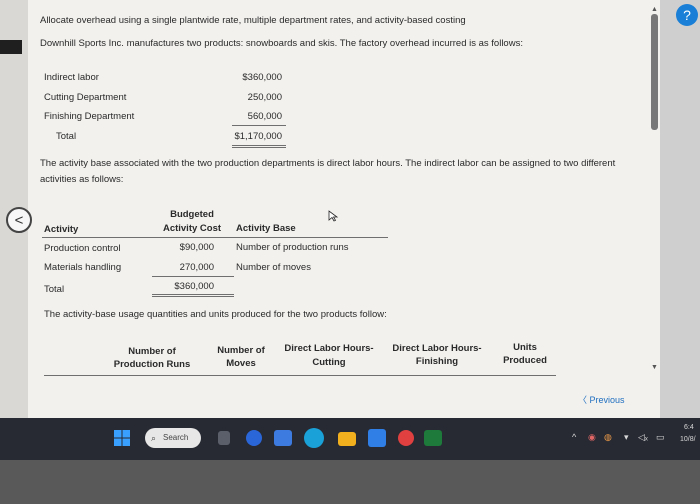 This screenshot has width=700, height=504. Describe the element at coordinates (266, 228) in the screenshot. I see `activity-base-header: Activity Base` at that location.